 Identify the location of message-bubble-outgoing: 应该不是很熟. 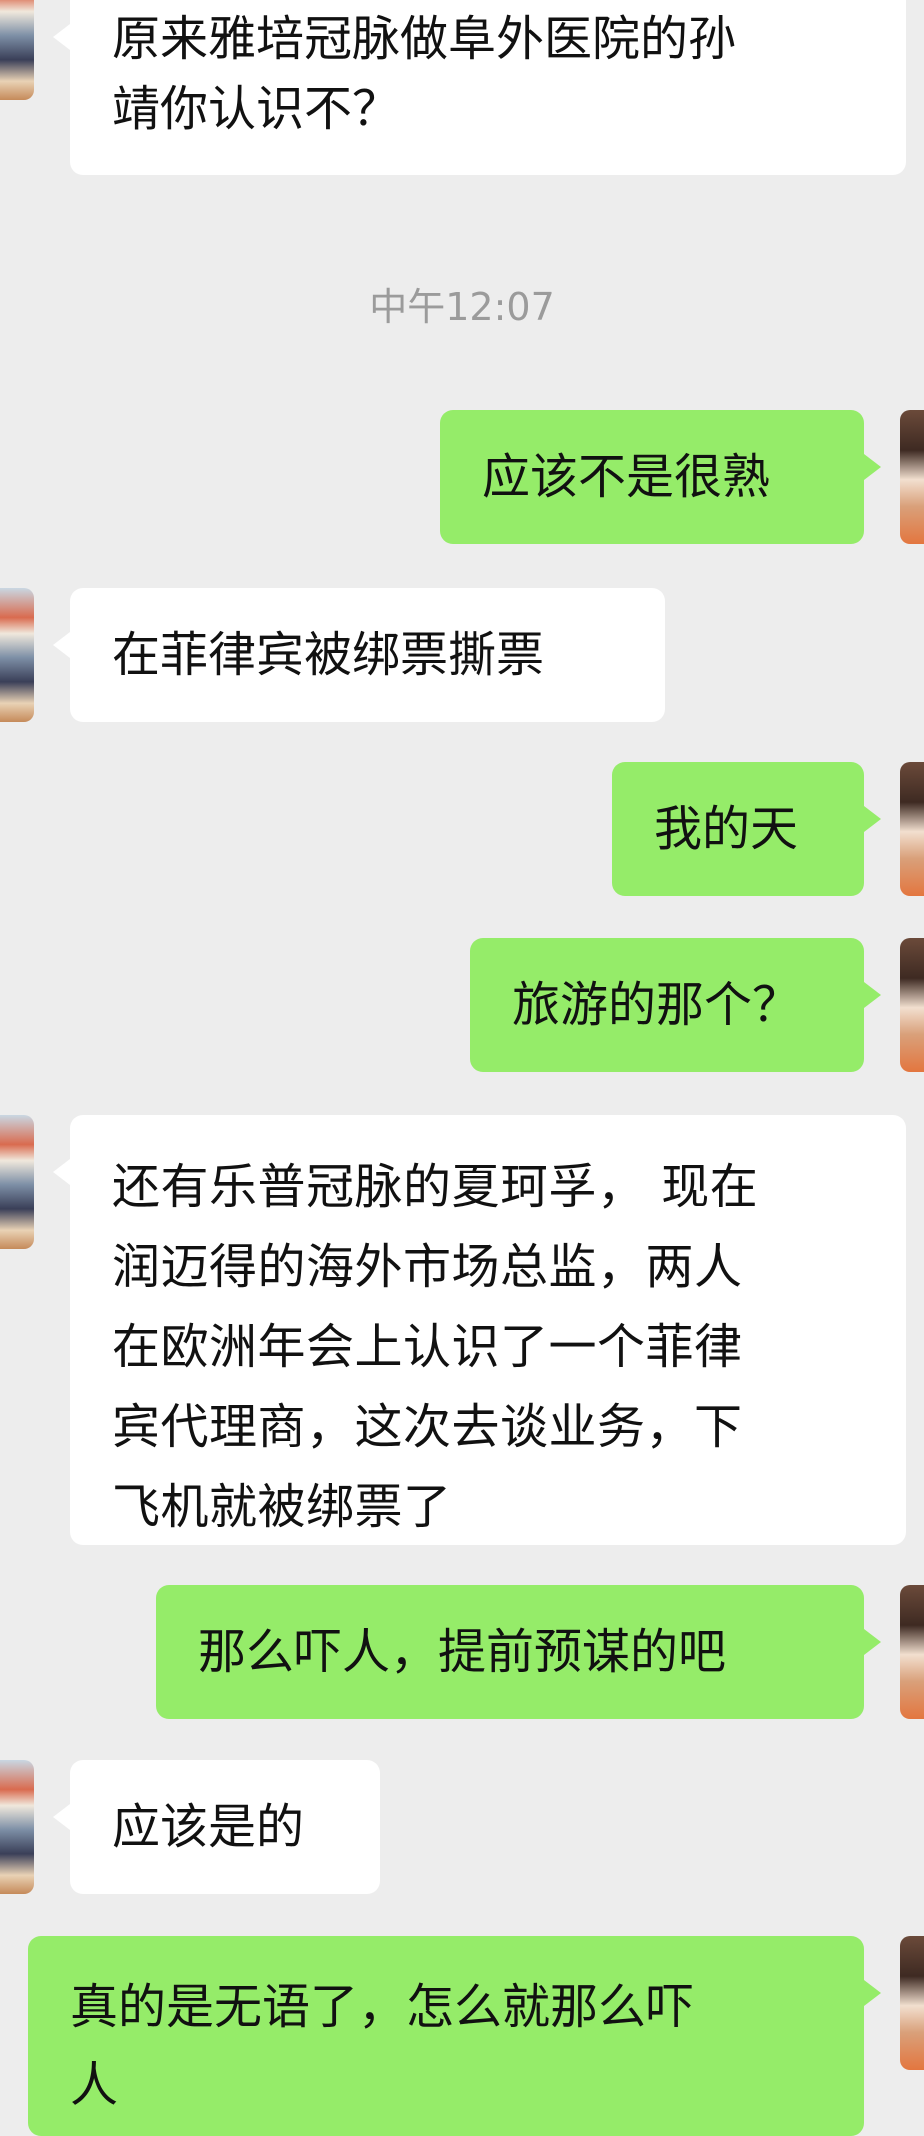
(660, 477).